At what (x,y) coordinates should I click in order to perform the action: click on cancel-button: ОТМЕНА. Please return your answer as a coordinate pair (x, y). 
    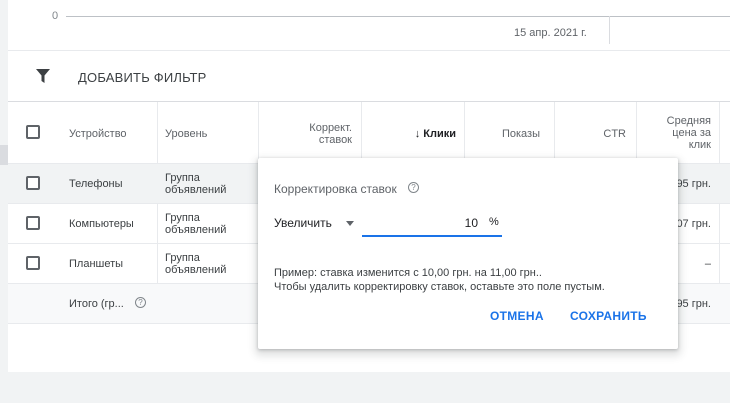
    Looking at the image, I should click on (517, 316).